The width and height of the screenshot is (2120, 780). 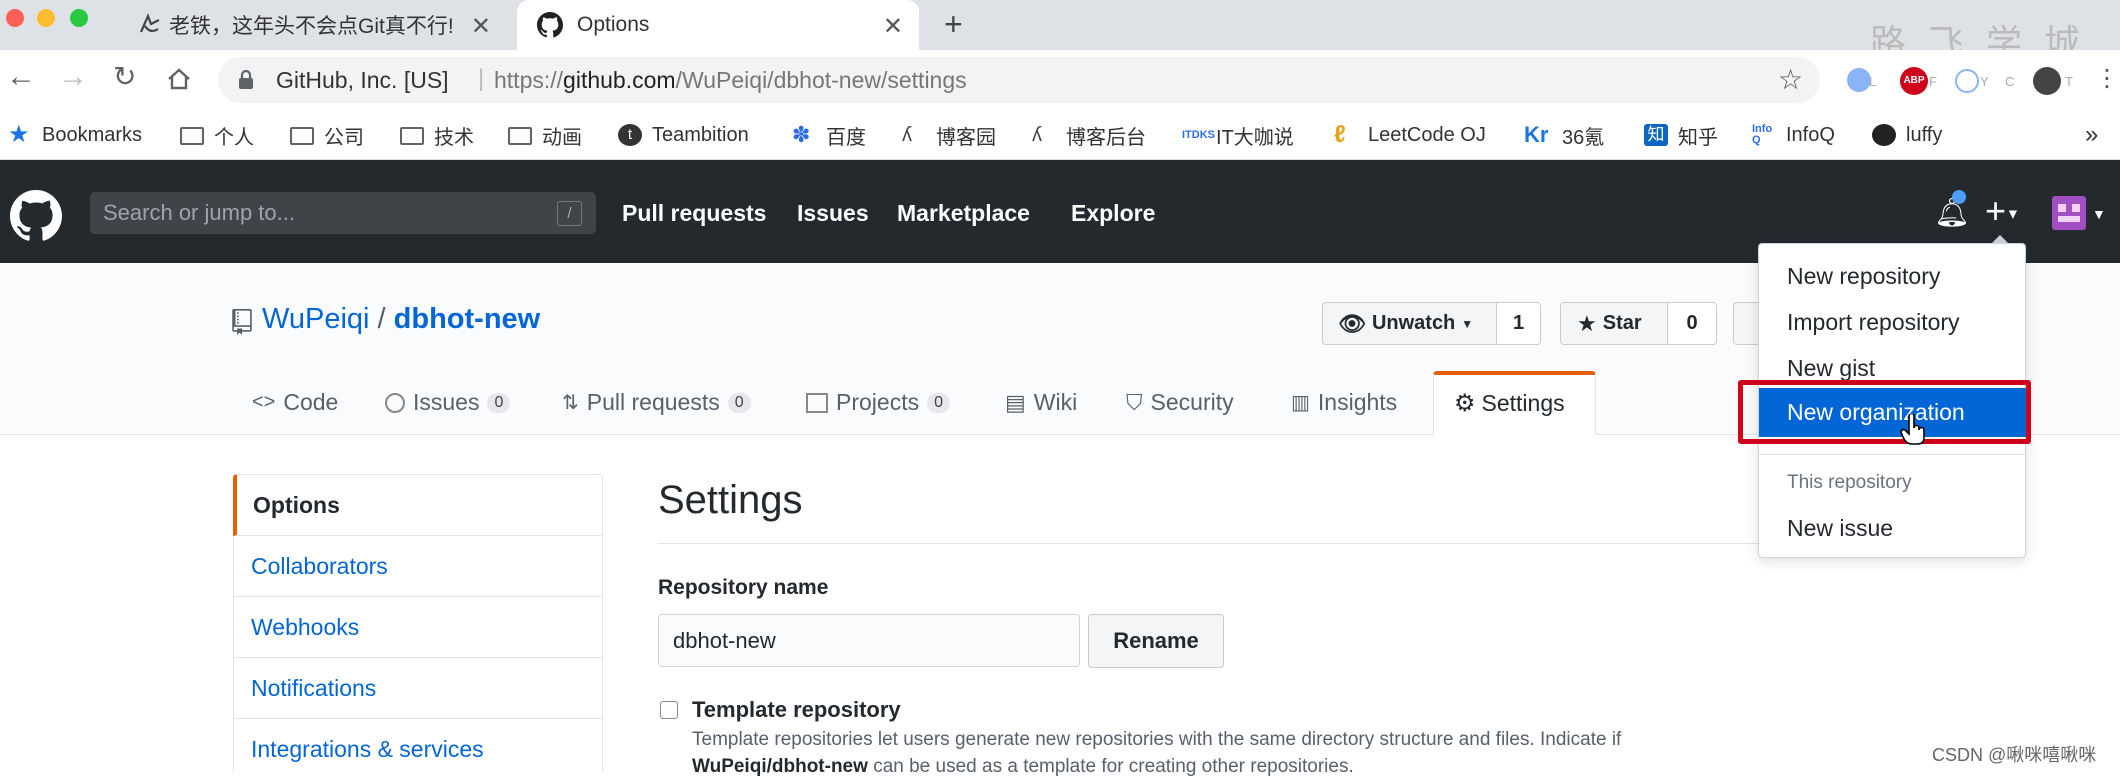 I want to click on tab-issues: Issues 0, so click(x=448, y=402).